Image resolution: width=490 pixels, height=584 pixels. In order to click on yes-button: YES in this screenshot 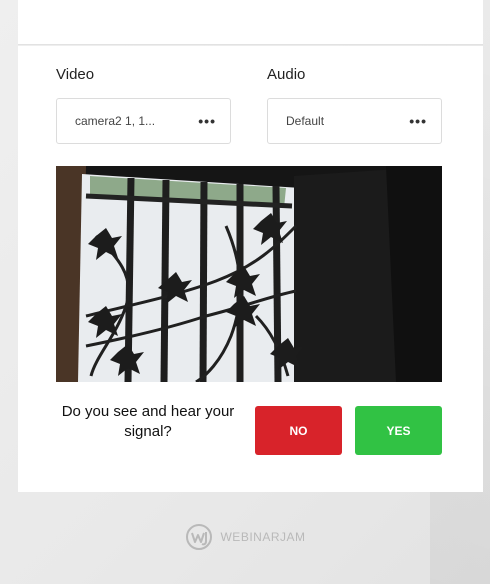, I will do `click(398, 430)`.